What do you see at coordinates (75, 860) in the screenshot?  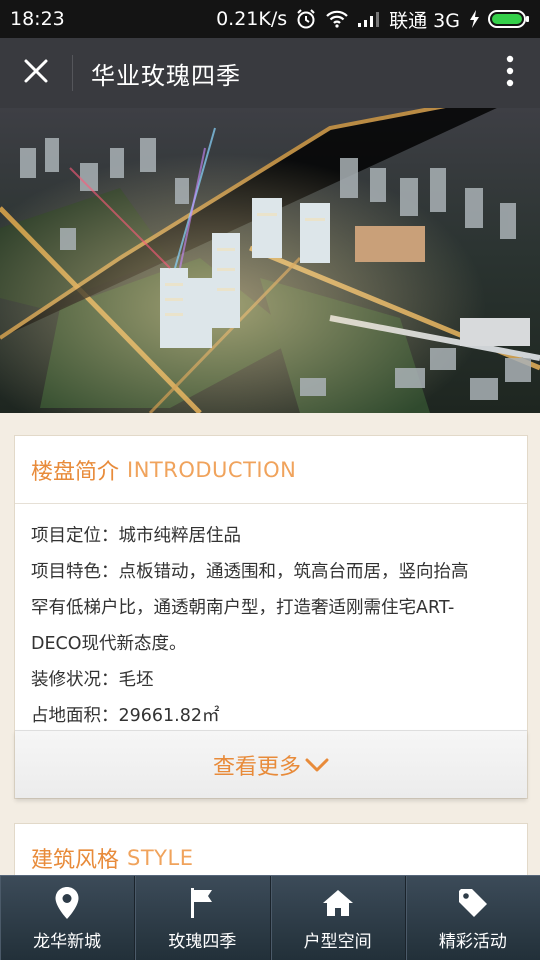 I see `style-title-cn: 建筑风格` at bounding box center [75, 860].